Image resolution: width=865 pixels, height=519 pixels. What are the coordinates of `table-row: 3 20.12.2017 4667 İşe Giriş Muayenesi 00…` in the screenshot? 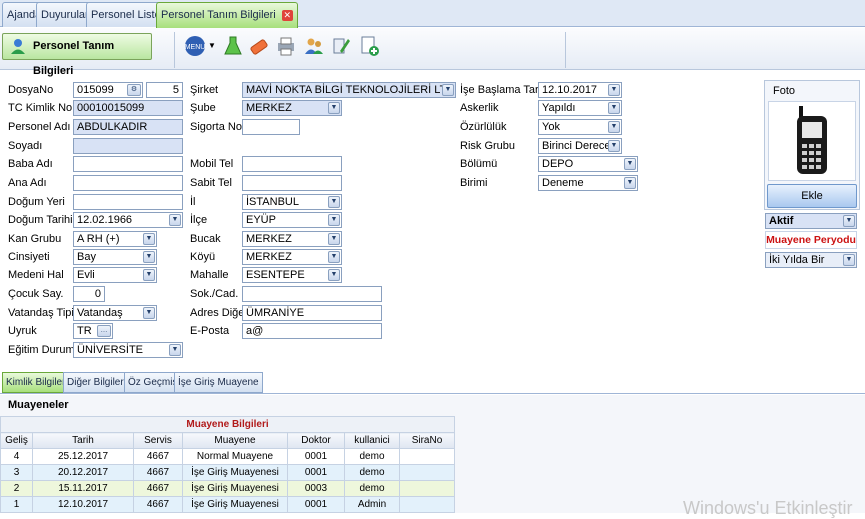 It's located at (227, 472).